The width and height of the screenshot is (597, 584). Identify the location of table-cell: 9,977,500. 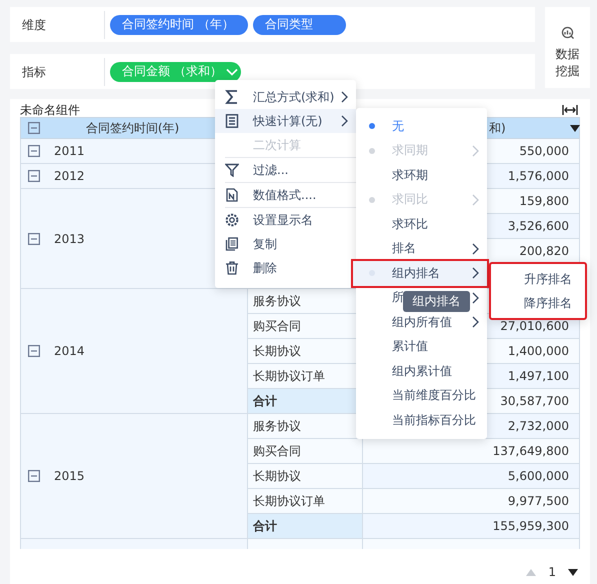
(471, 501).